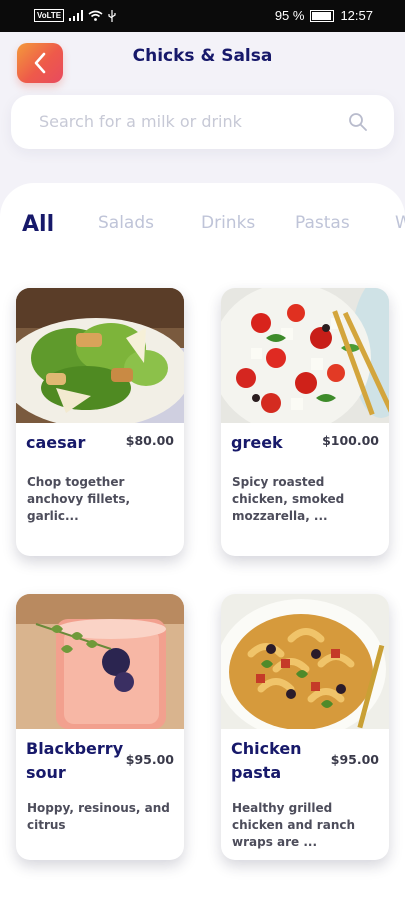 The height and width of the screenshot is (903, 405). Describe the element at coordinates (98, 816) in the screenshot. I see `item-description: Hoppy, resinous, and citrus` at that location.